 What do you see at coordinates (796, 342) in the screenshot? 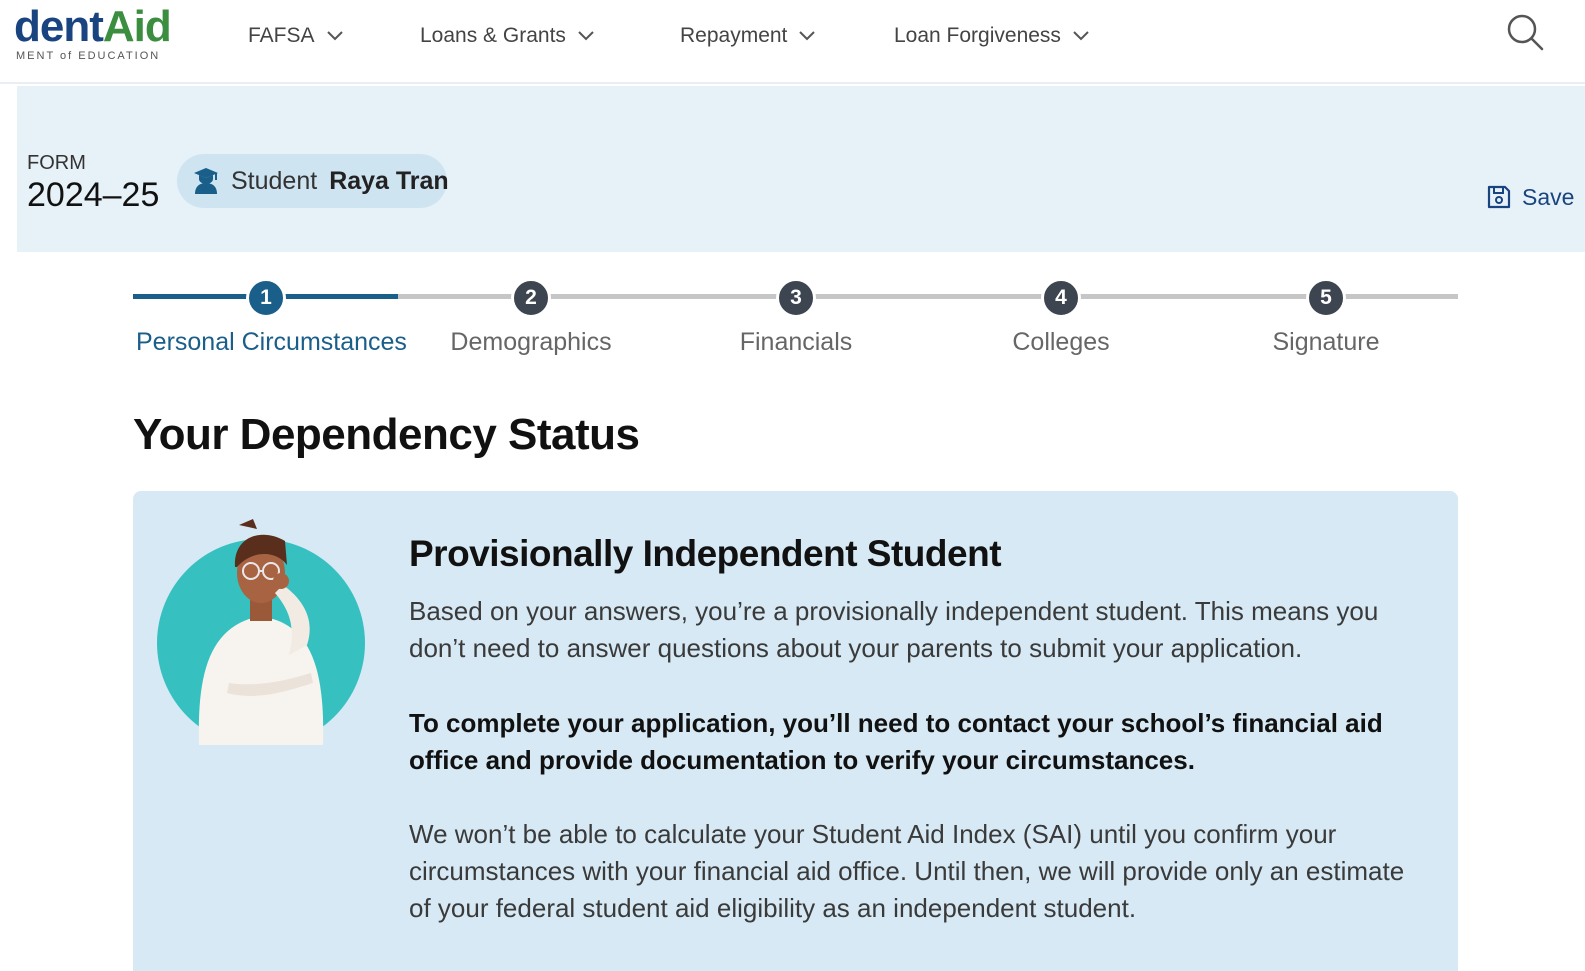
I see `step-label: Financials` at bounding box center [796, 342].